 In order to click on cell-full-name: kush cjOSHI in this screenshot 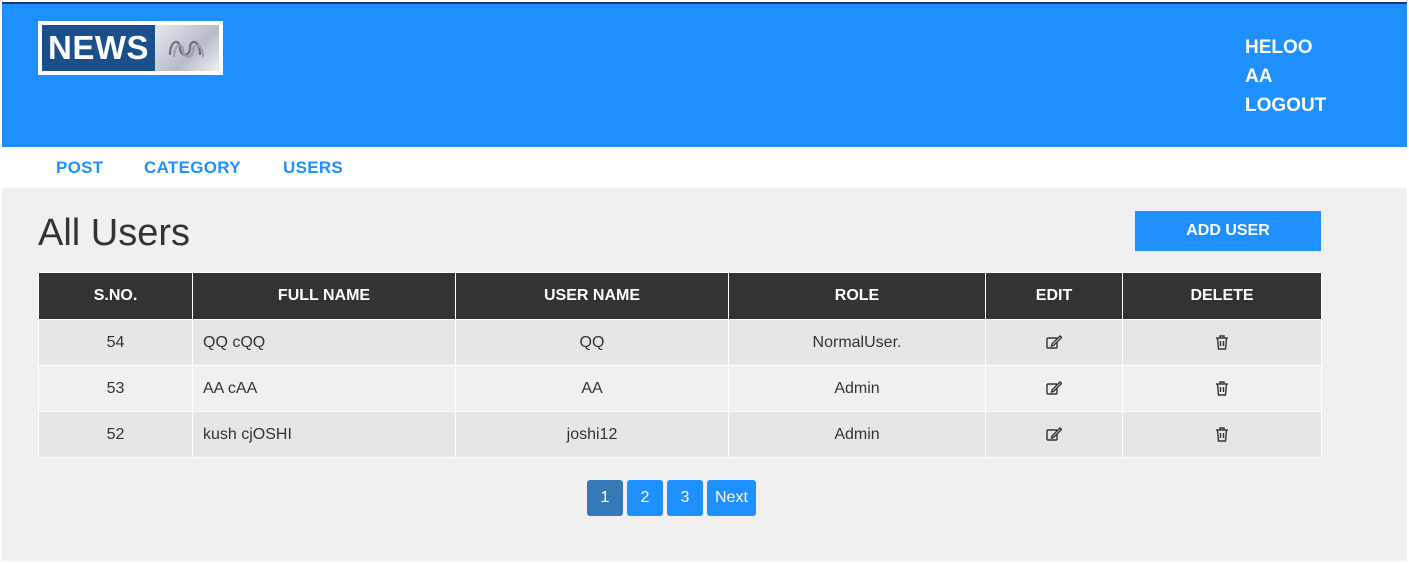, I will do `click(324, 434)`.